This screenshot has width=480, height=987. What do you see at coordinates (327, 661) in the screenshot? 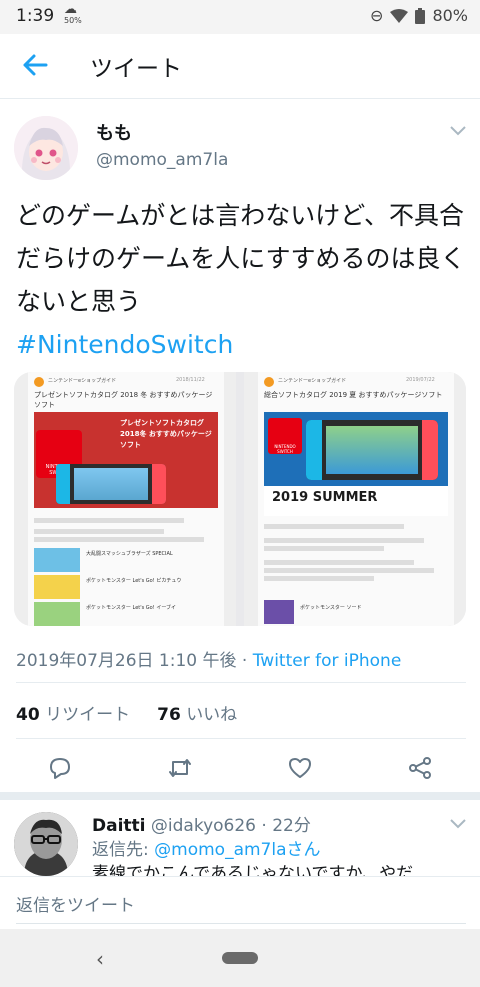
I see `tweet-source-link: Twitter for iPhone` at bounding box center [327, 661].